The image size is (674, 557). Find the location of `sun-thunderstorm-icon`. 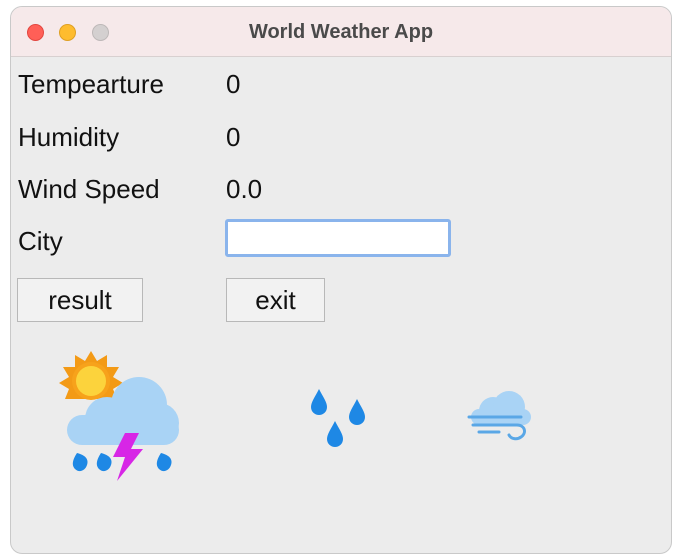

sun-thunderstorm-icon is located at coordinates (119, 416).